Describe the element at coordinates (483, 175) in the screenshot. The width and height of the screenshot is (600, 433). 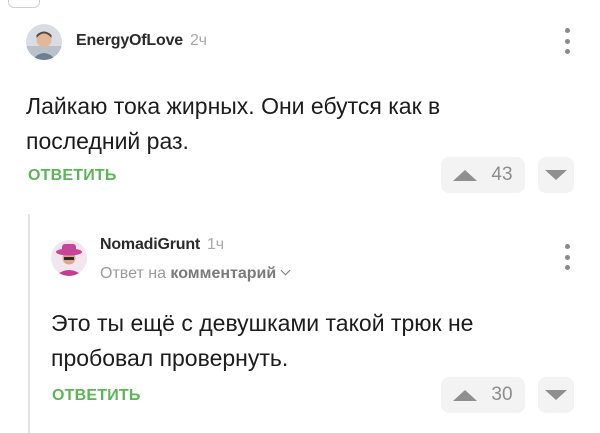
I see `upvote-button: 43` at that location.